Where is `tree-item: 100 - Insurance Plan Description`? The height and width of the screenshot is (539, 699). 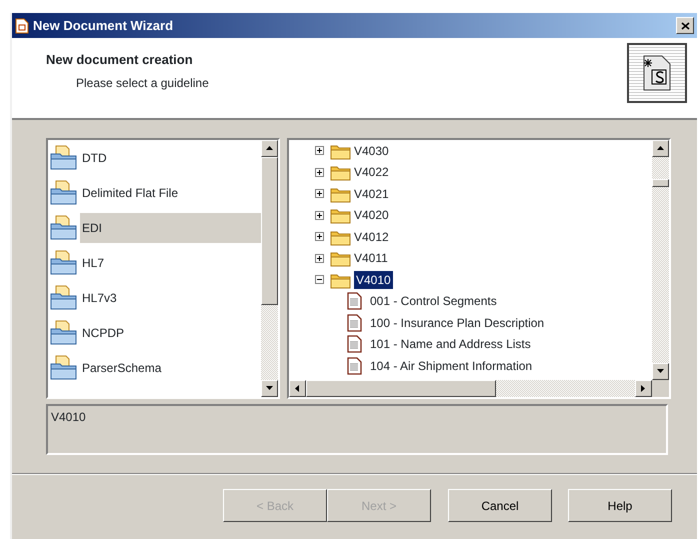
tree-item: 100 - Insurance Plan Description is located at coordinates (457, 323).